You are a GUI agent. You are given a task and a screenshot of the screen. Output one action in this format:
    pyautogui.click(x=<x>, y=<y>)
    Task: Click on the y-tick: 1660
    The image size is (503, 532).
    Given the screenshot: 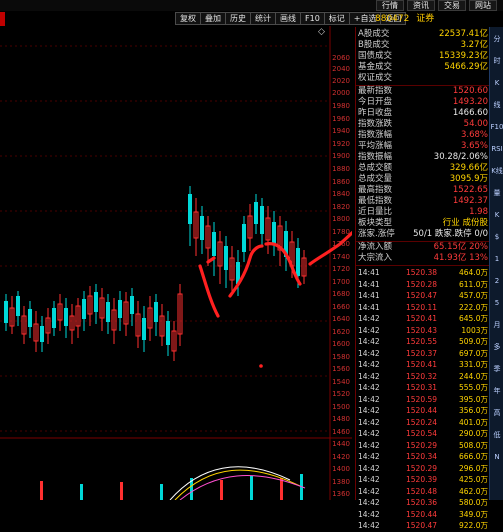 What is the action you would take?
    pyautogui.click(x=341, y=307)
    